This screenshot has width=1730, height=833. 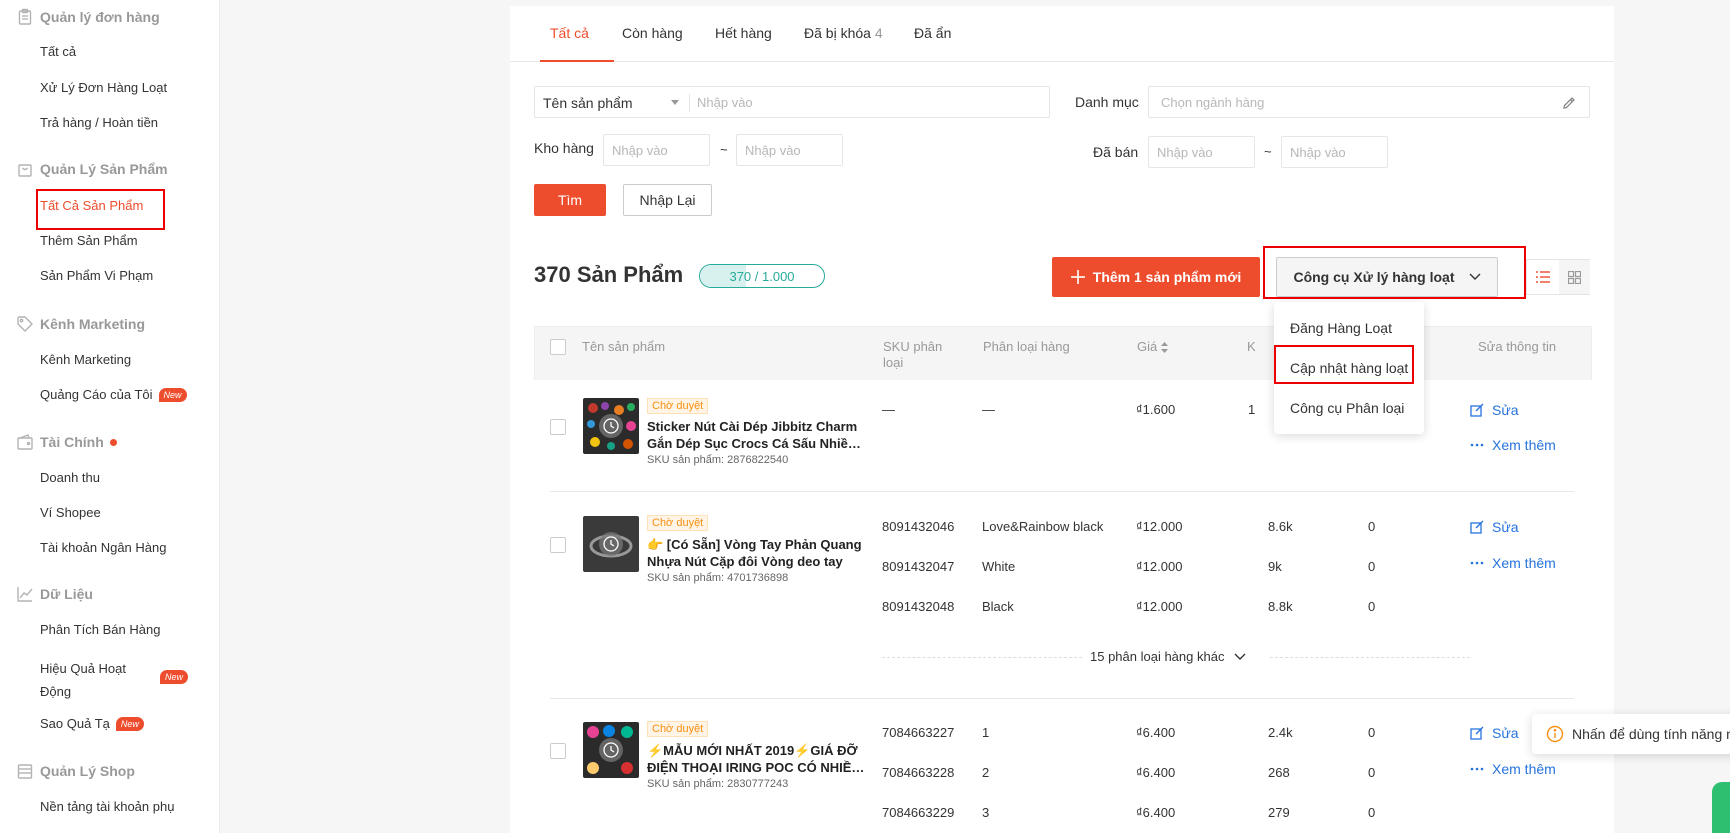 What do you see at coordinates (932, 33) in the screenshot?
I see `tab-hidden: Đã ẩn` at bounding box center [932, 33].